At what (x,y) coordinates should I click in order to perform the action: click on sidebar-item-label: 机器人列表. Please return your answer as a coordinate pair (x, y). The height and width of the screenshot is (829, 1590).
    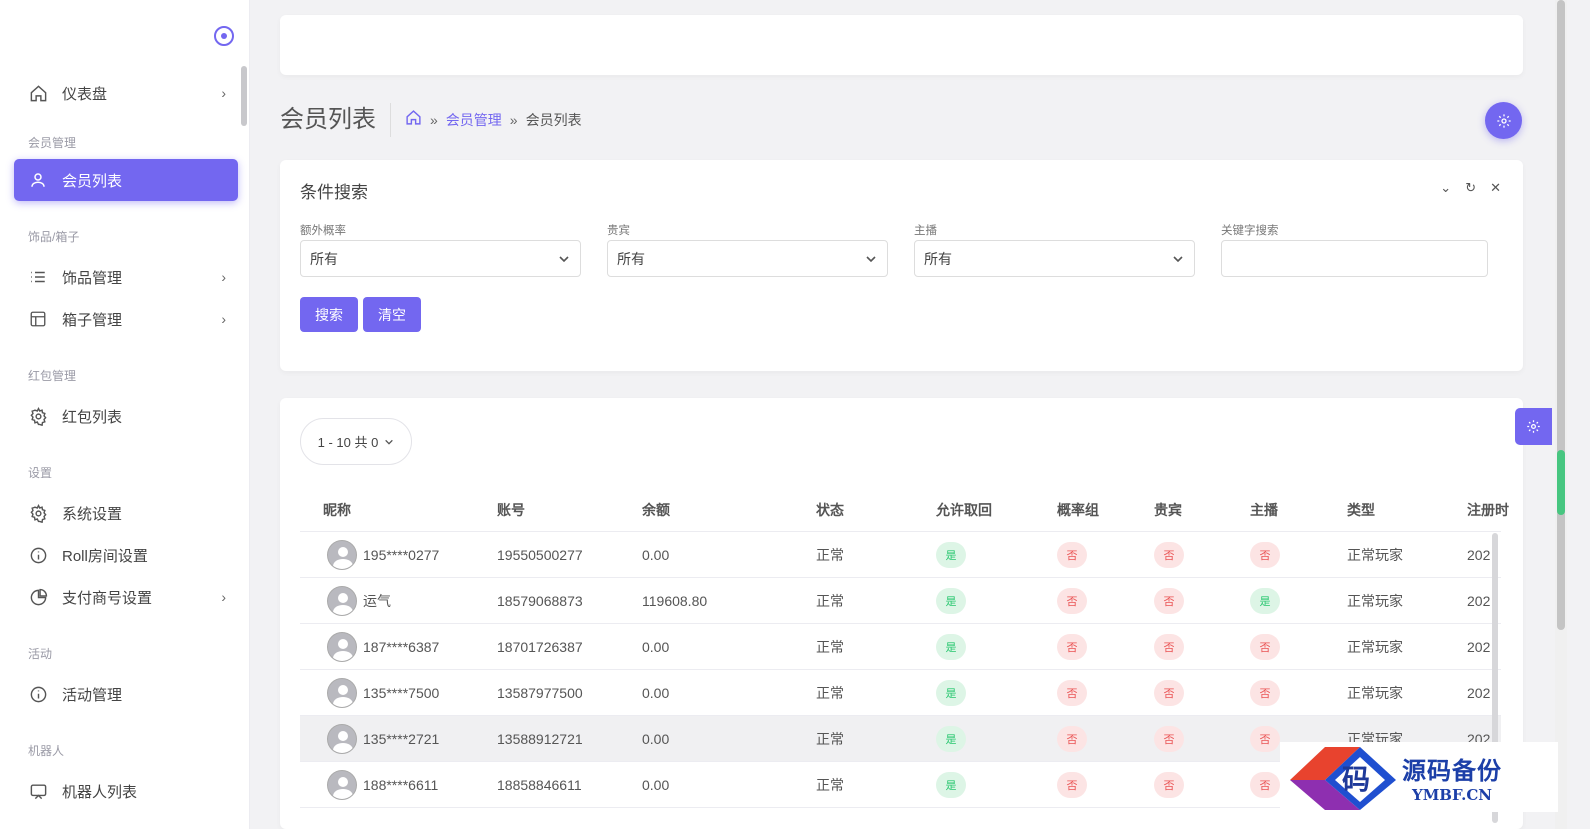
    Looking at the image, I should click on (100, 792).